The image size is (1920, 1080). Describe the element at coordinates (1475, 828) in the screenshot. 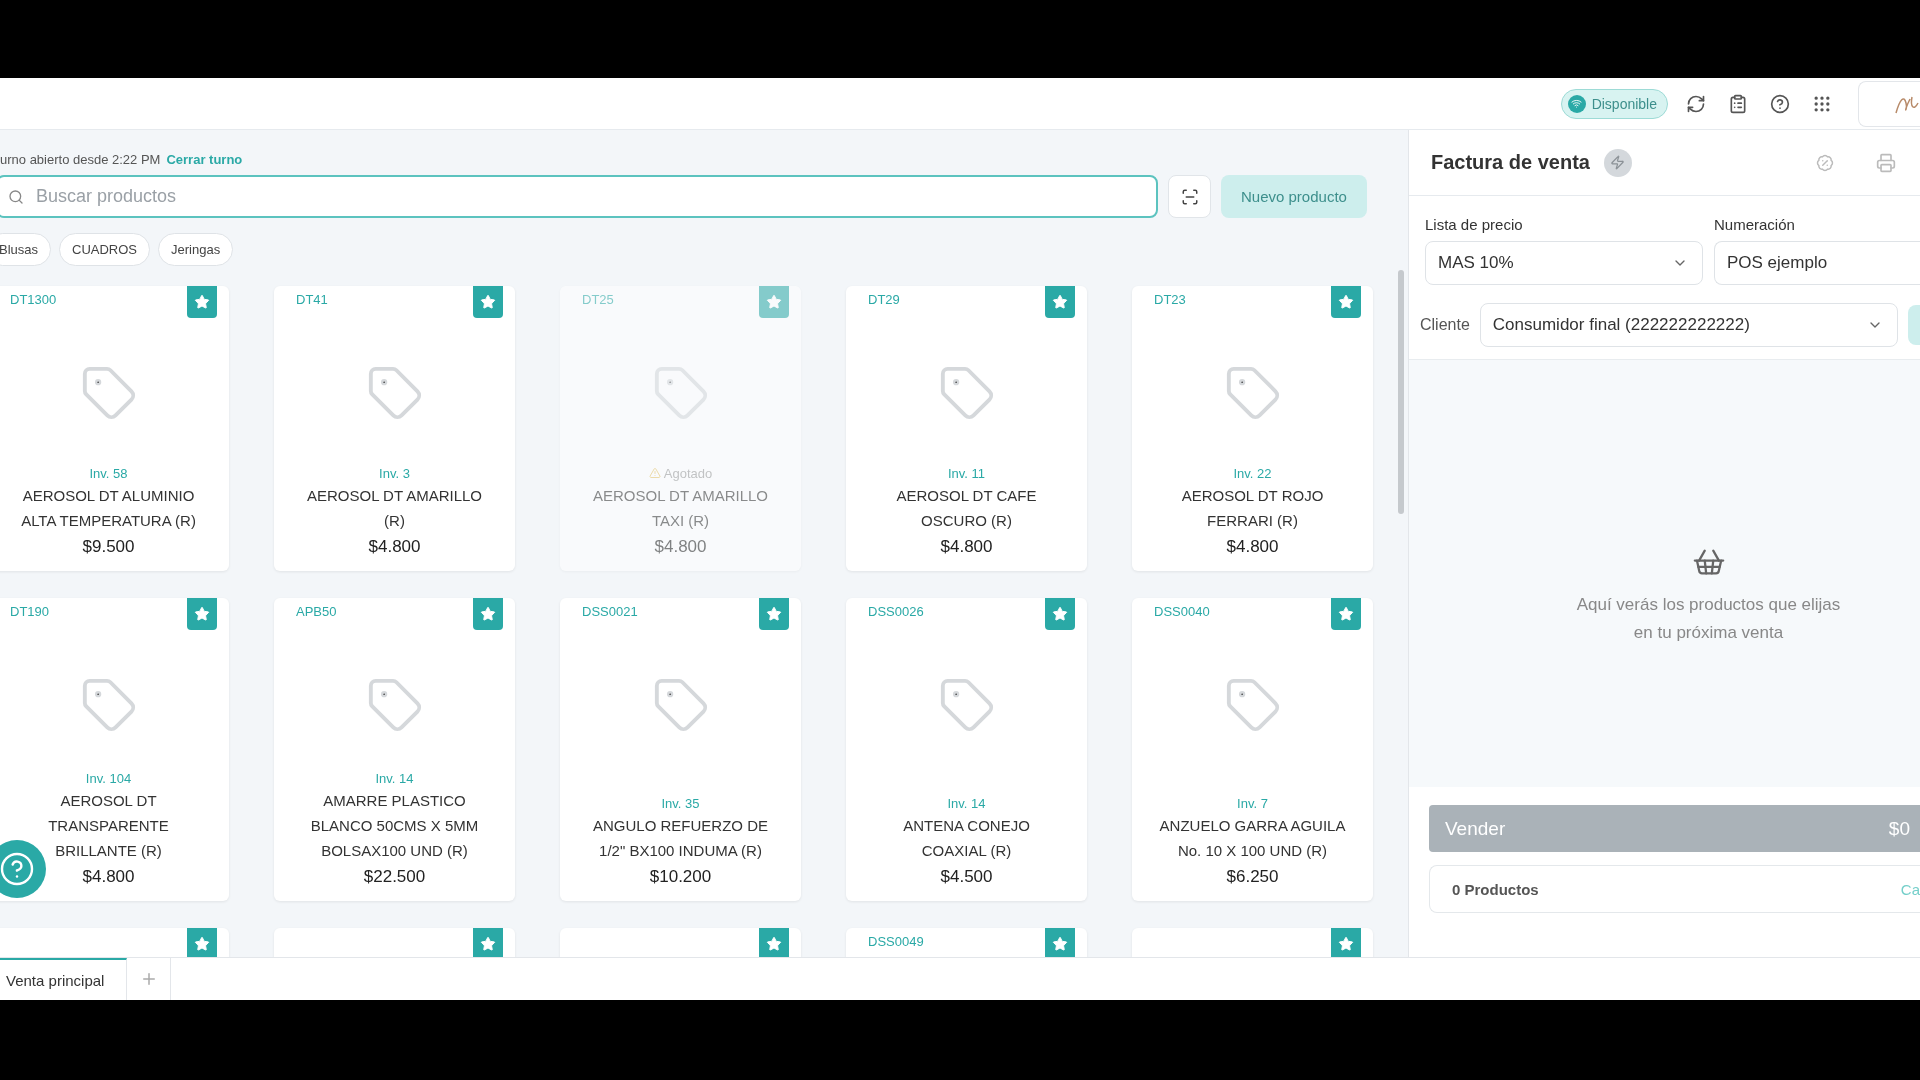

I see `sell-label: Vender` at that location.